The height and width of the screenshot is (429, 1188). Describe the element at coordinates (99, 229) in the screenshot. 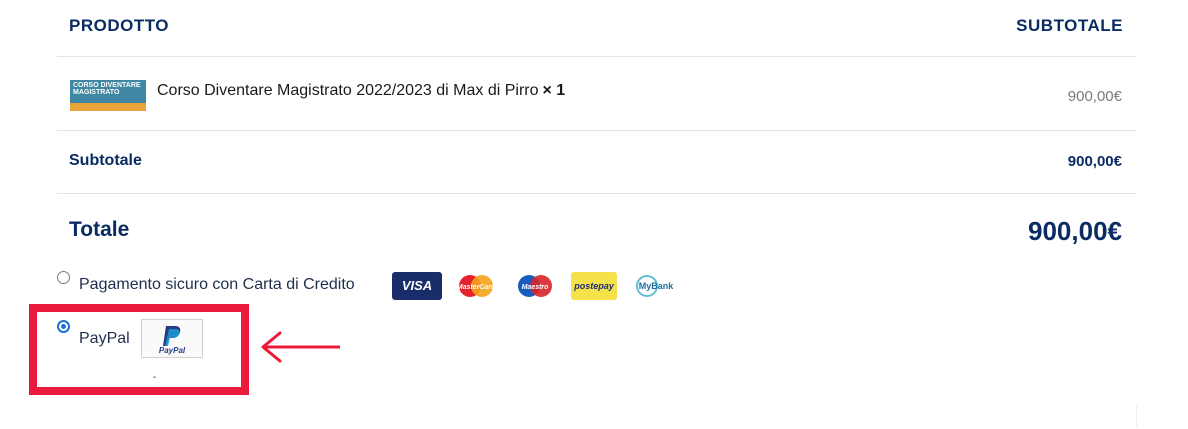

I see `total-label: Totale` at that location.